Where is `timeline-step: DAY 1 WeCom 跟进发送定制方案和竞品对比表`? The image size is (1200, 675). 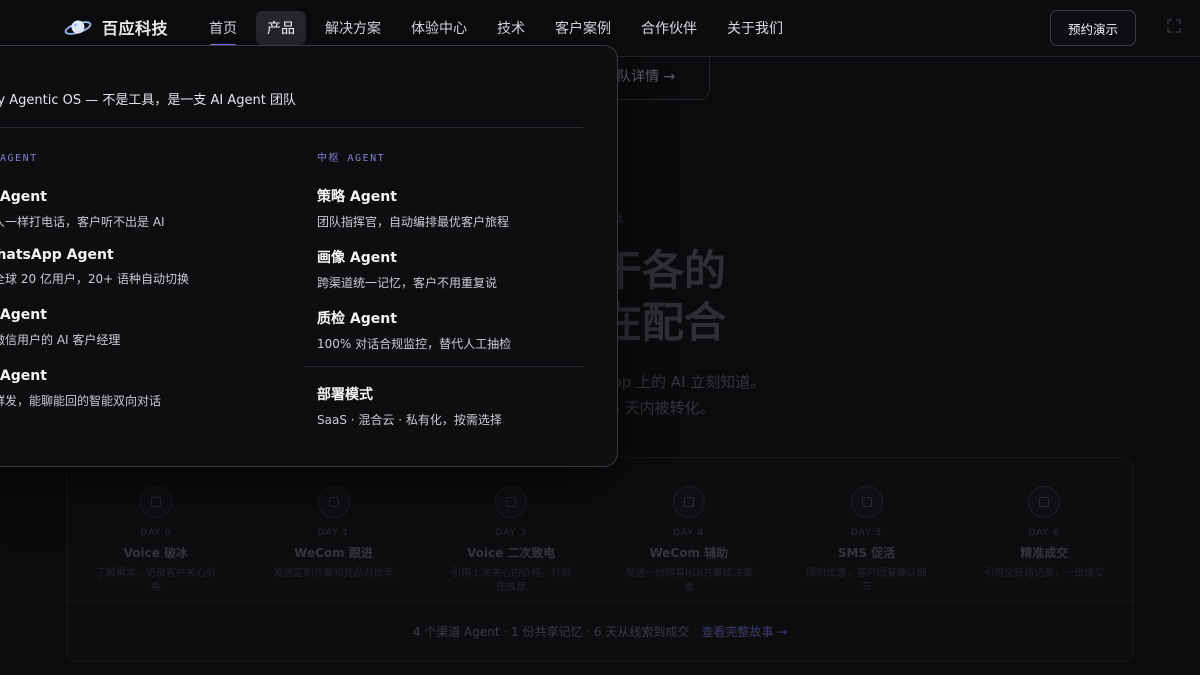
timeline-step: DAY 1 WeCom 跟进发送定制方案和竞品对比表 is located at coordinates (334, 536).